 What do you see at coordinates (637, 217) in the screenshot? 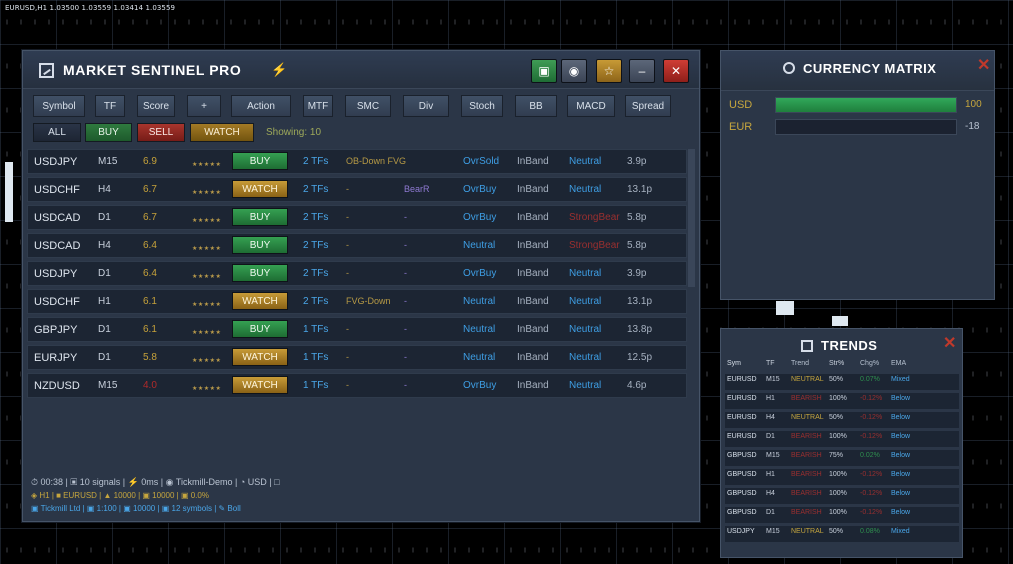
I see `row-spread: 5.8p` at bounding box center [637, 217].